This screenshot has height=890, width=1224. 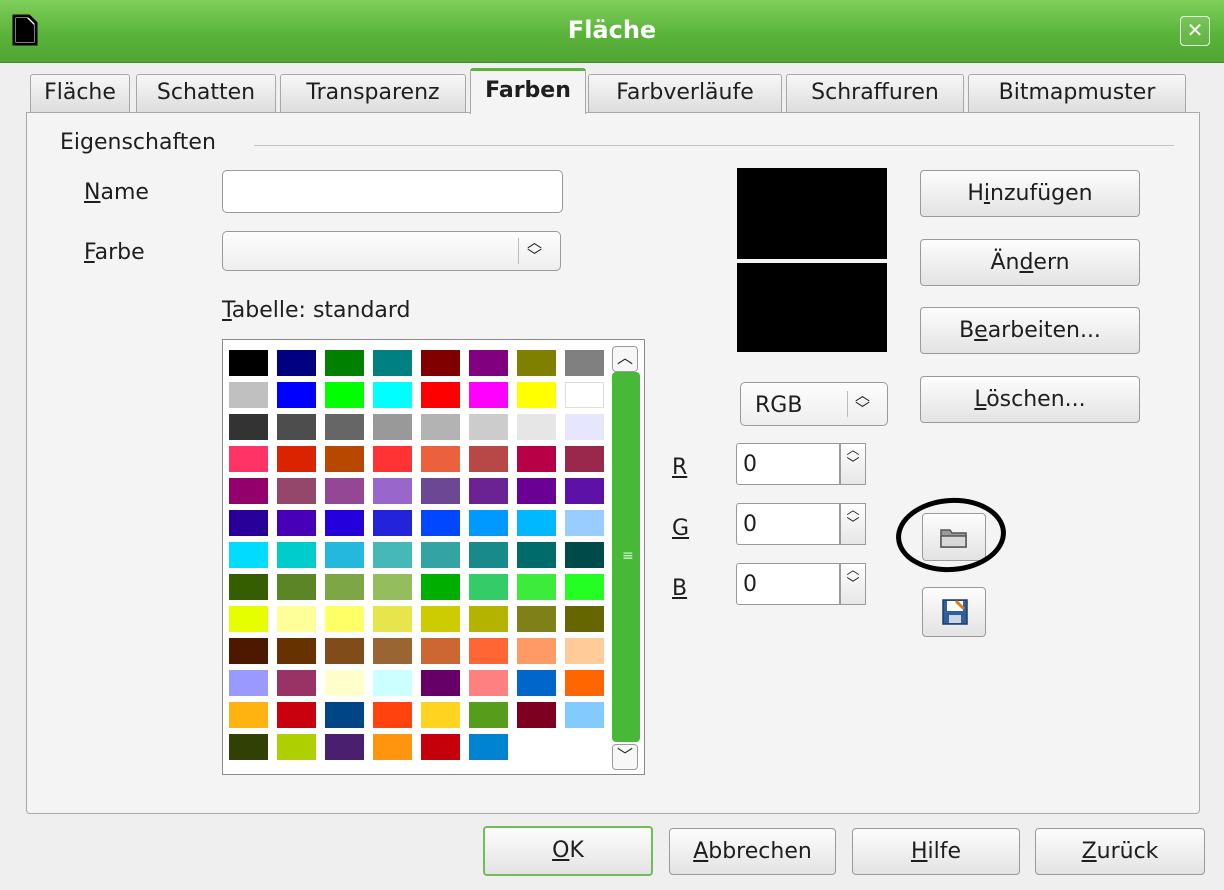 What do you see at coordinates (752, 851) in the screenshot?
I see `cancel-button: Abbrechen` at bounding box center [752, 851].